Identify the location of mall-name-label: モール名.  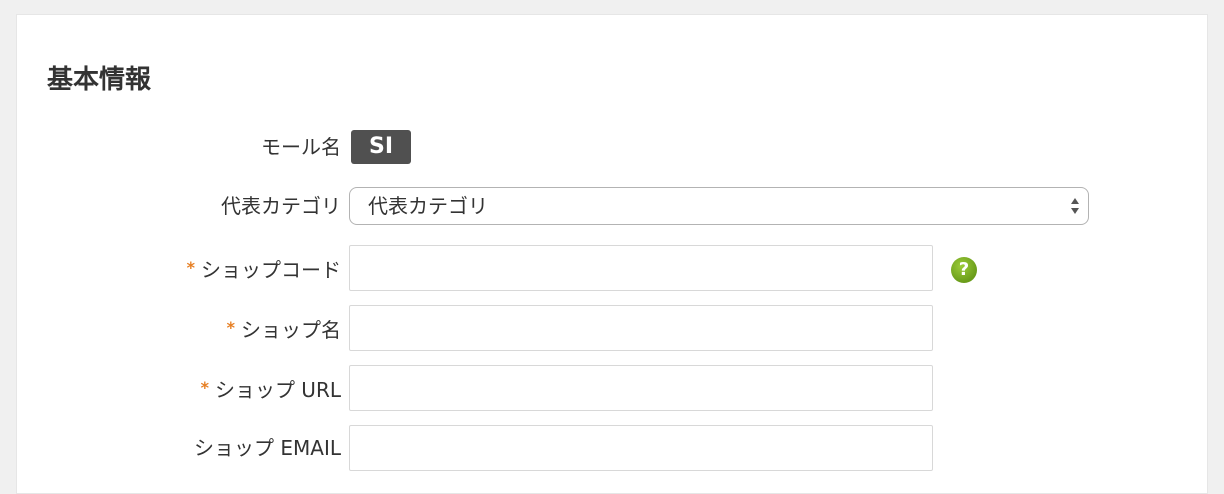
(301, 147).